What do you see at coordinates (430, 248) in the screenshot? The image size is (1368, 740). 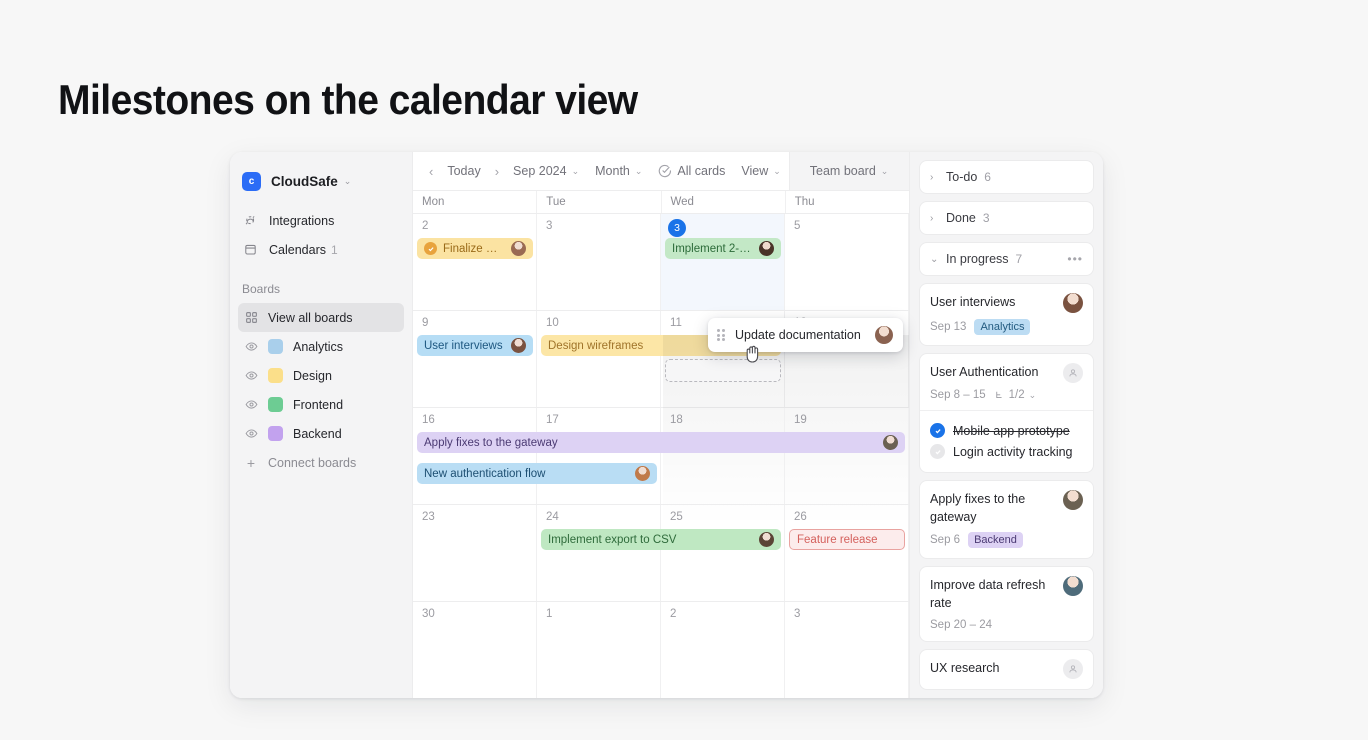 I see `milestone-check-icon` at bounding box center [430, 248].